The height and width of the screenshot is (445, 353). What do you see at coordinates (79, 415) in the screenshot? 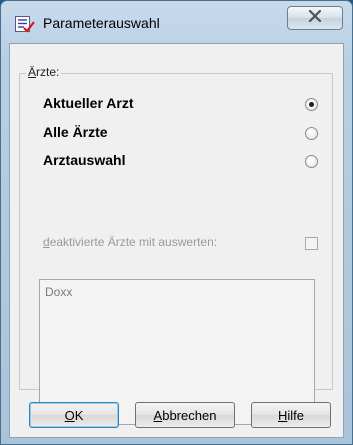
I see `ok-label: K` at bounding box center [79, 415].